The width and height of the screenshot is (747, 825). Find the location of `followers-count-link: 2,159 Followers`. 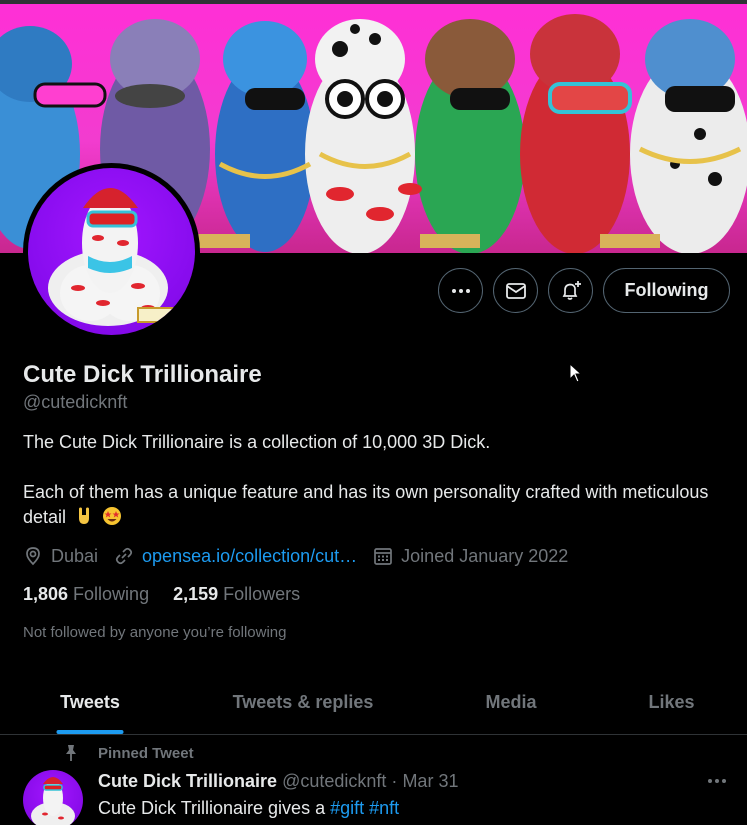

followers-count-link: 2,159 Followers is located at coordinates (236, 594).